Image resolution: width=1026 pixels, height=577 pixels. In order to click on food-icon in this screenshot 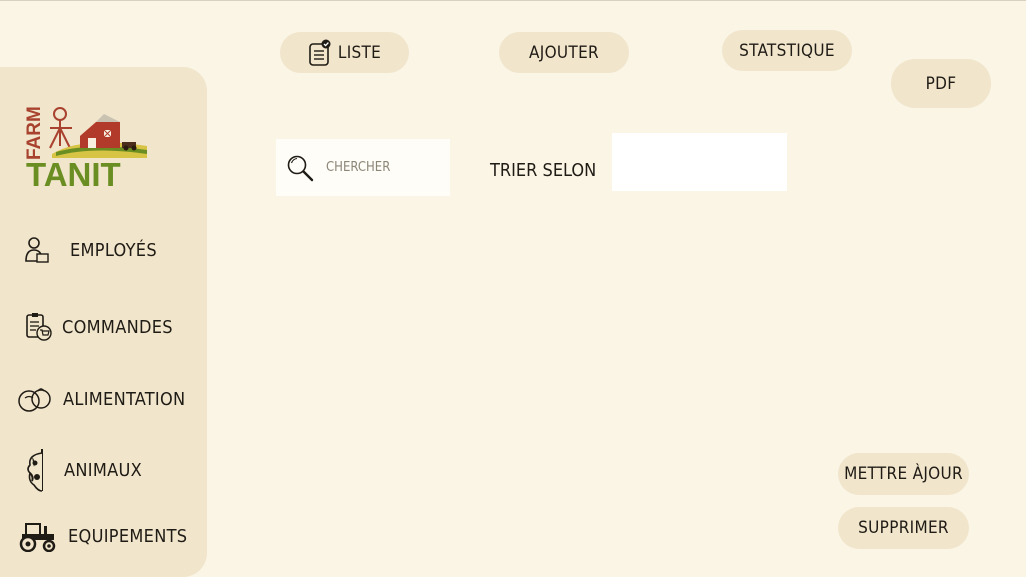, I will do `click(35, 399)`.